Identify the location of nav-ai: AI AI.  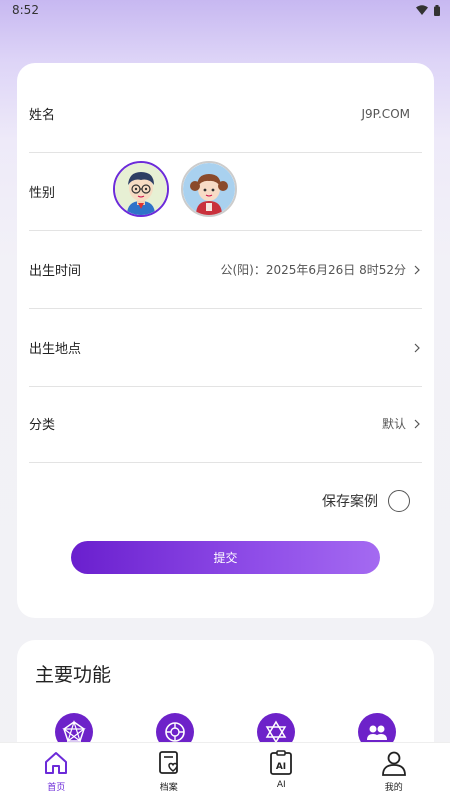
(281, 771).